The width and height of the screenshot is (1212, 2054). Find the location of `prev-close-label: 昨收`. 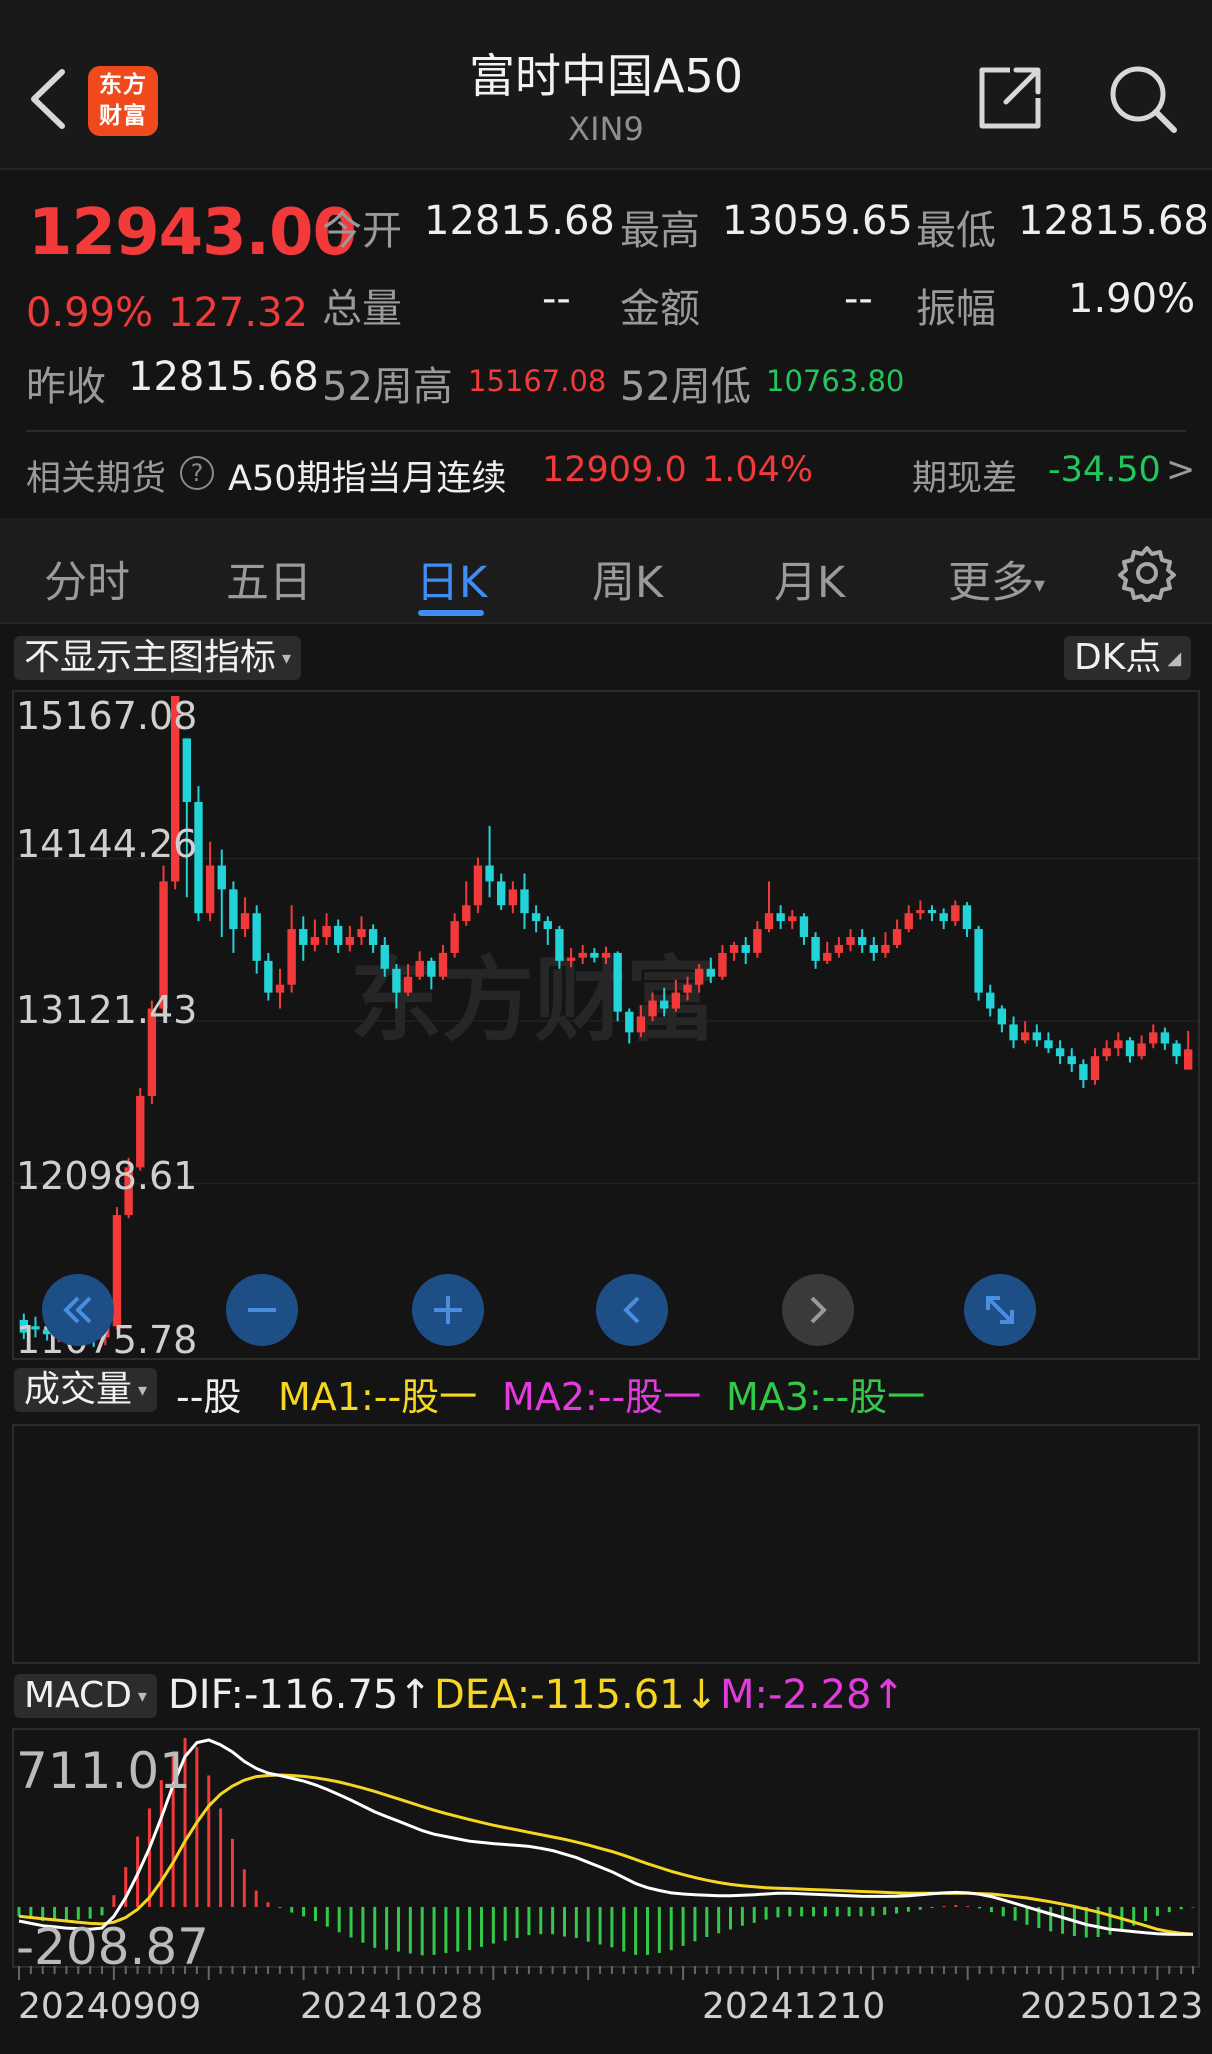

prev-close-label: 昨收 is located at coordinates (66, 387).